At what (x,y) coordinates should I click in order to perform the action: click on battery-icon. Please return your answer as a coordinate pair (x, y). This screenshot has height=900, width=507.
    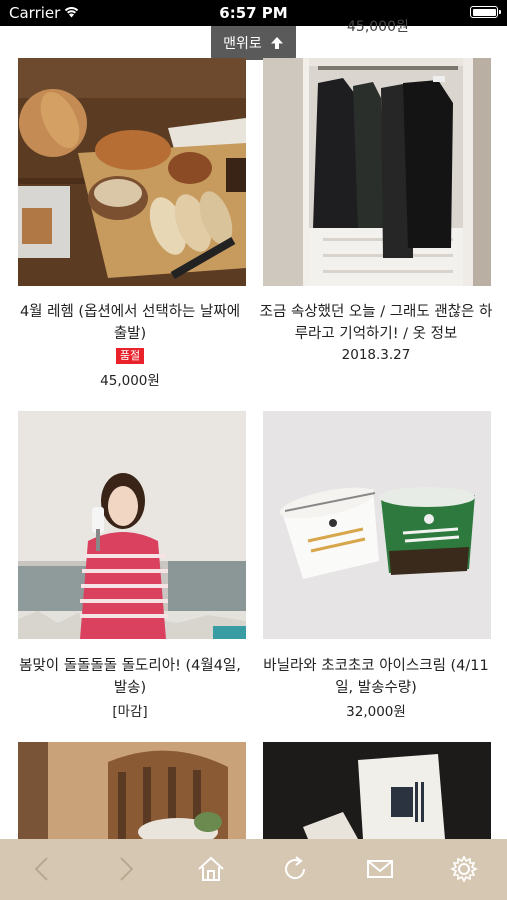
    Looking at the image, I should click on (485, 12).